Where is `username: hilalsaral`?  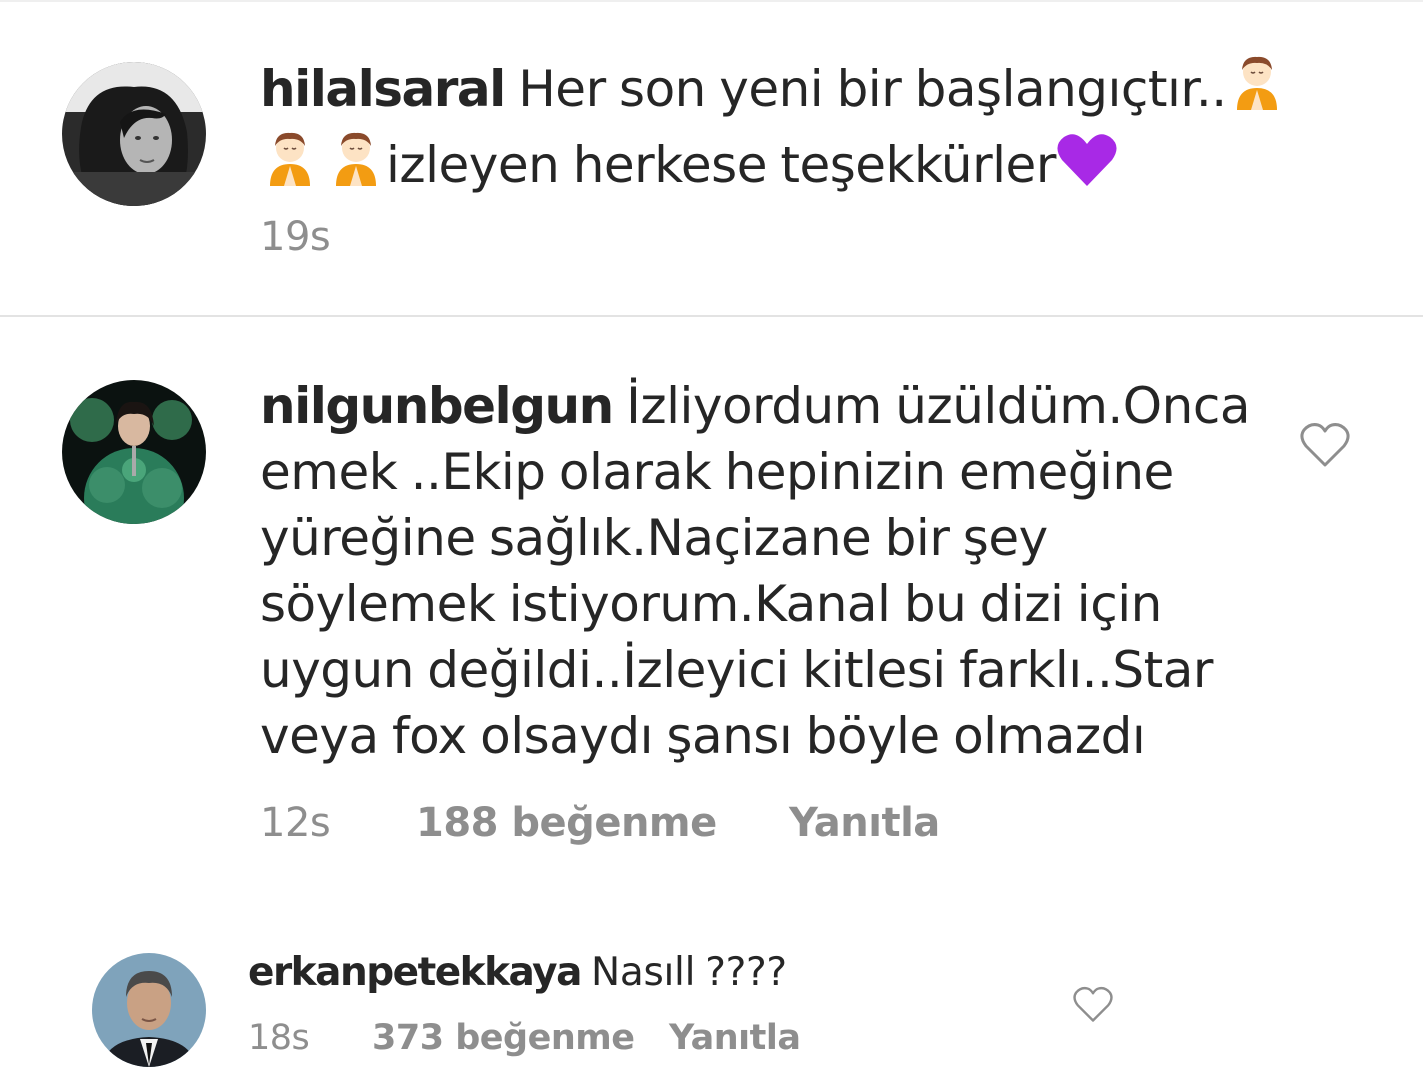
username: hilalsaral is located at coordinates (383, 89).